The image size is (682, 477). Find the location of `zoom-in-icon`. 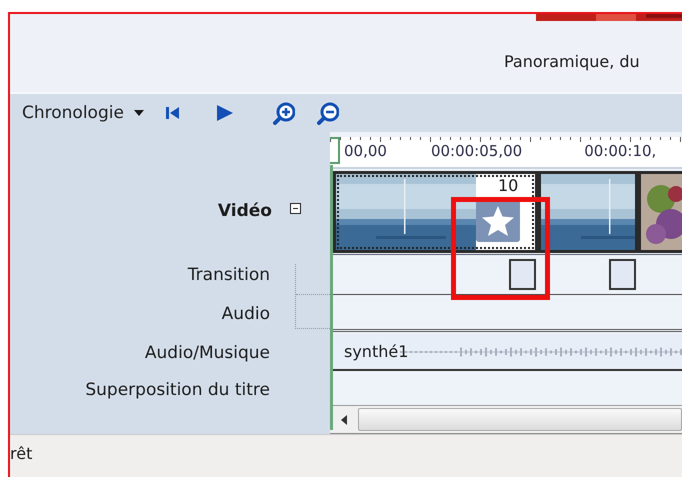

zoom-in-icon is located at coordinates (283, 113).